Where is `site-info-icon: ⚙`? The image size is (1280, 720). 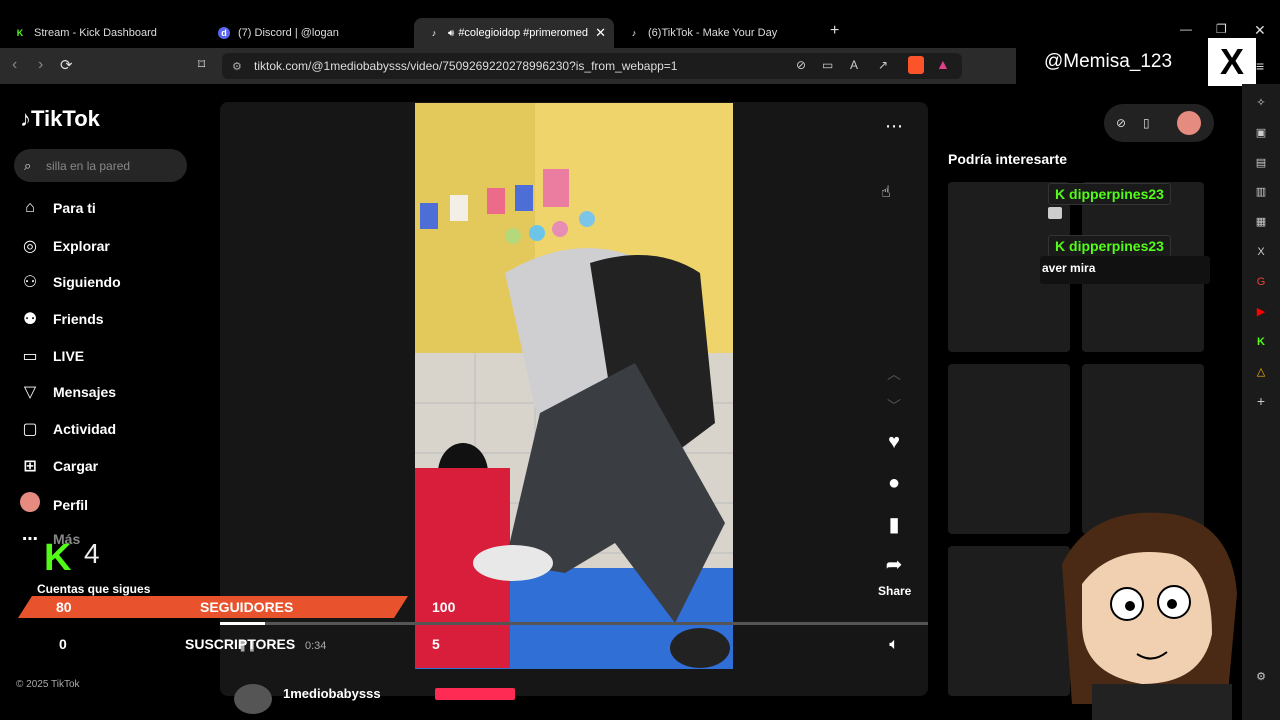 site-info-icon: ⚙ is located at coordinates (237, 66).